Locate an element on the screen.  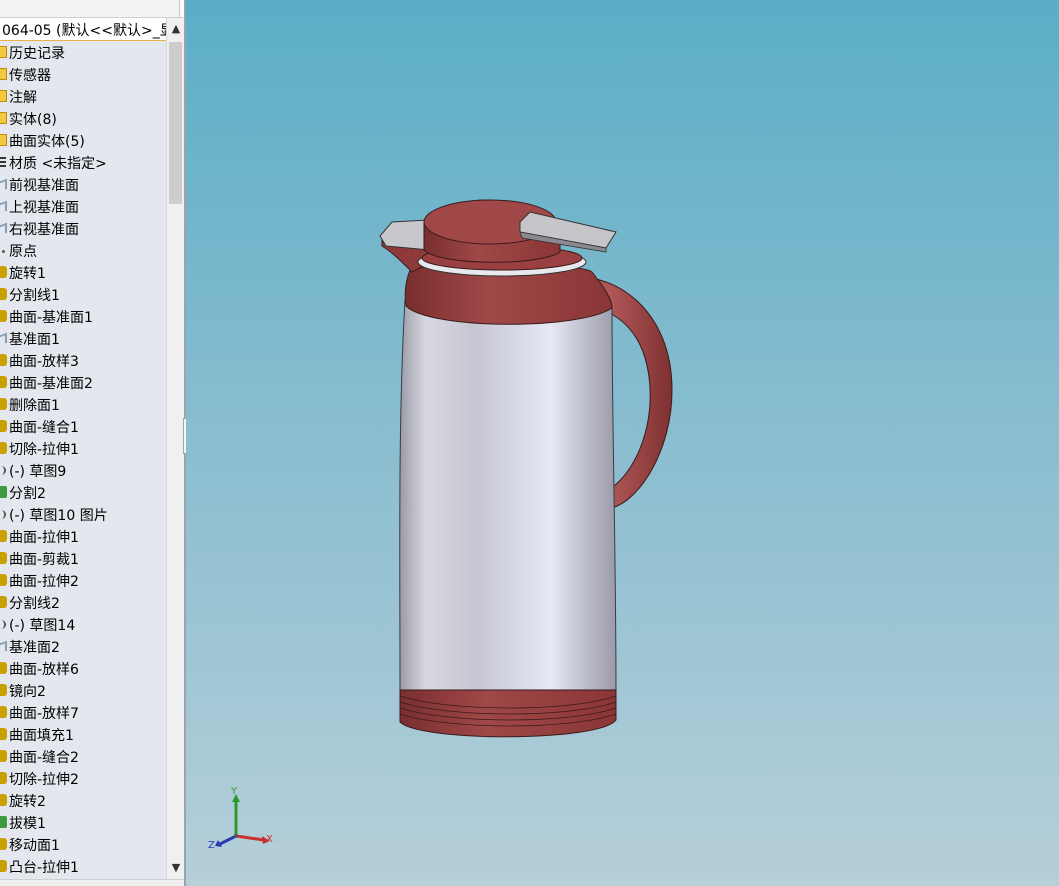
tree-item: 实体(8) is located at coordinates (83, 118).